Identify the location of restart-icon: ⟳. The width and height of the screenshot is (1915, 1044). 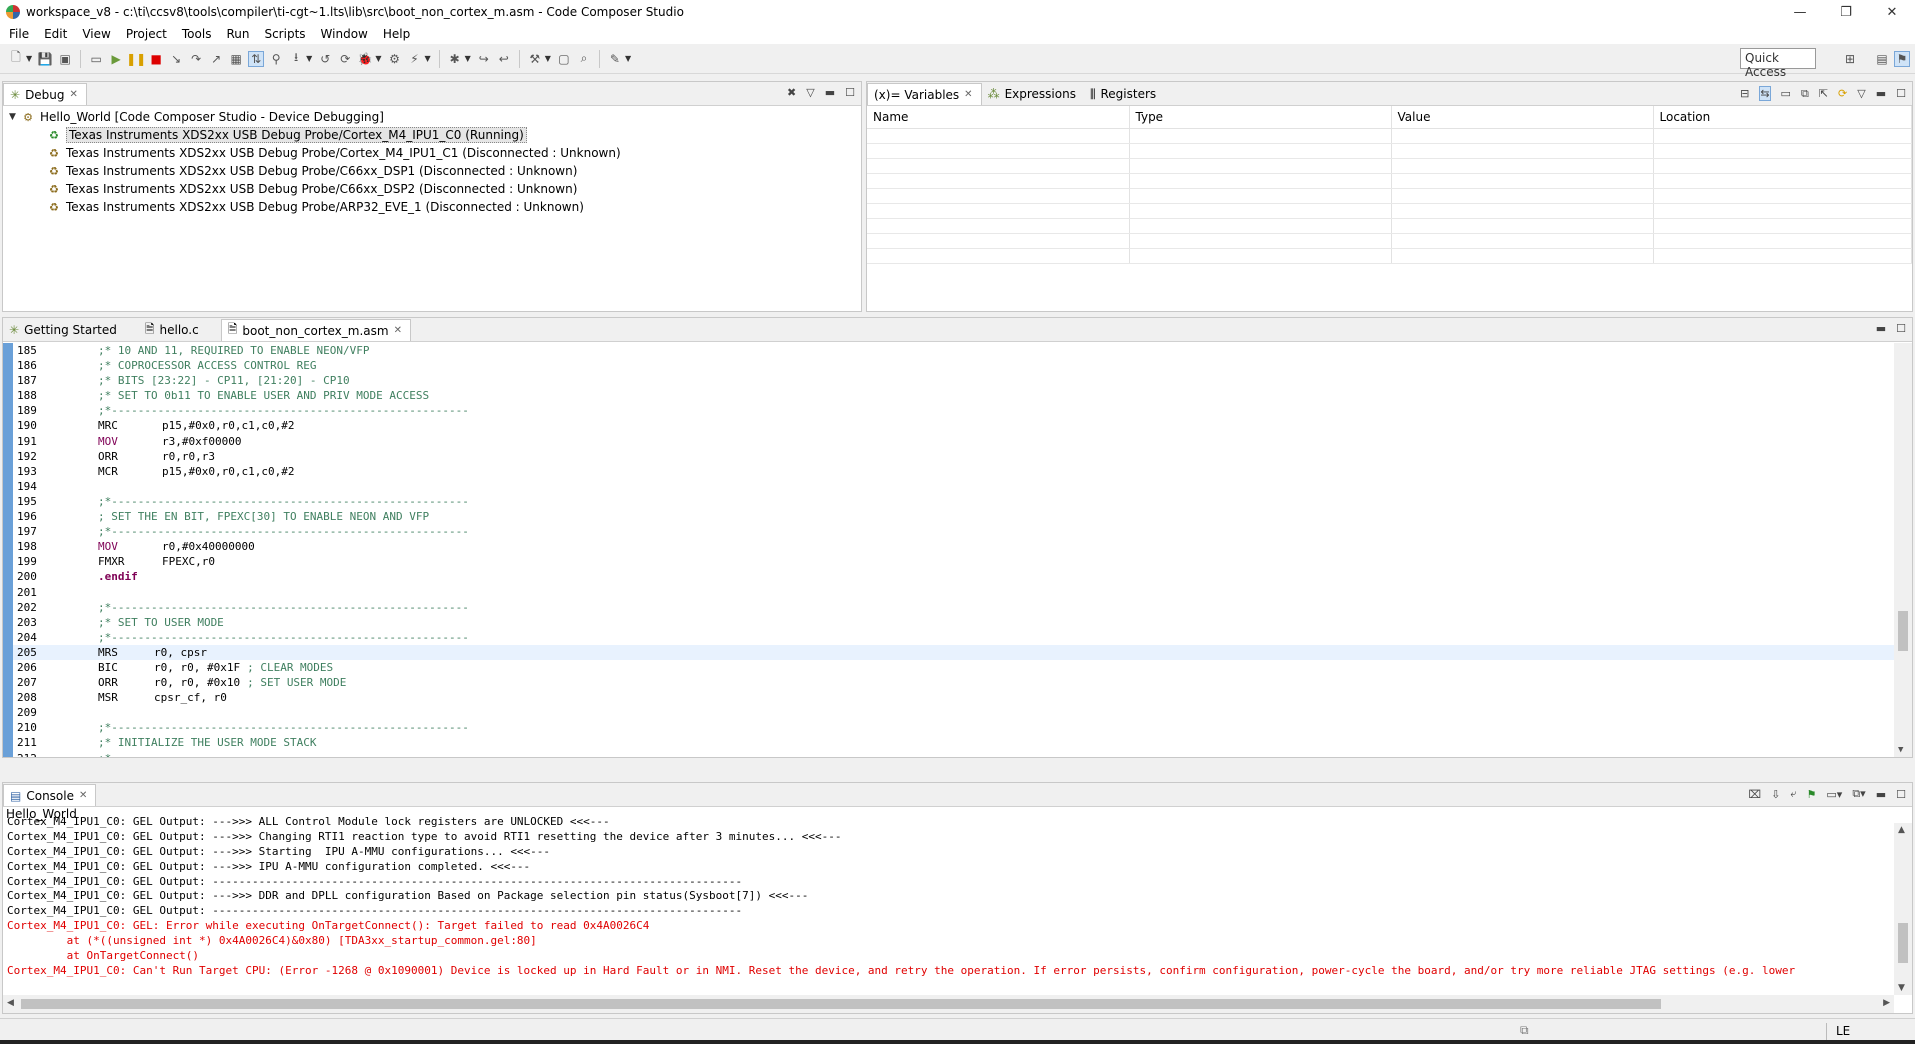
(345, 59).